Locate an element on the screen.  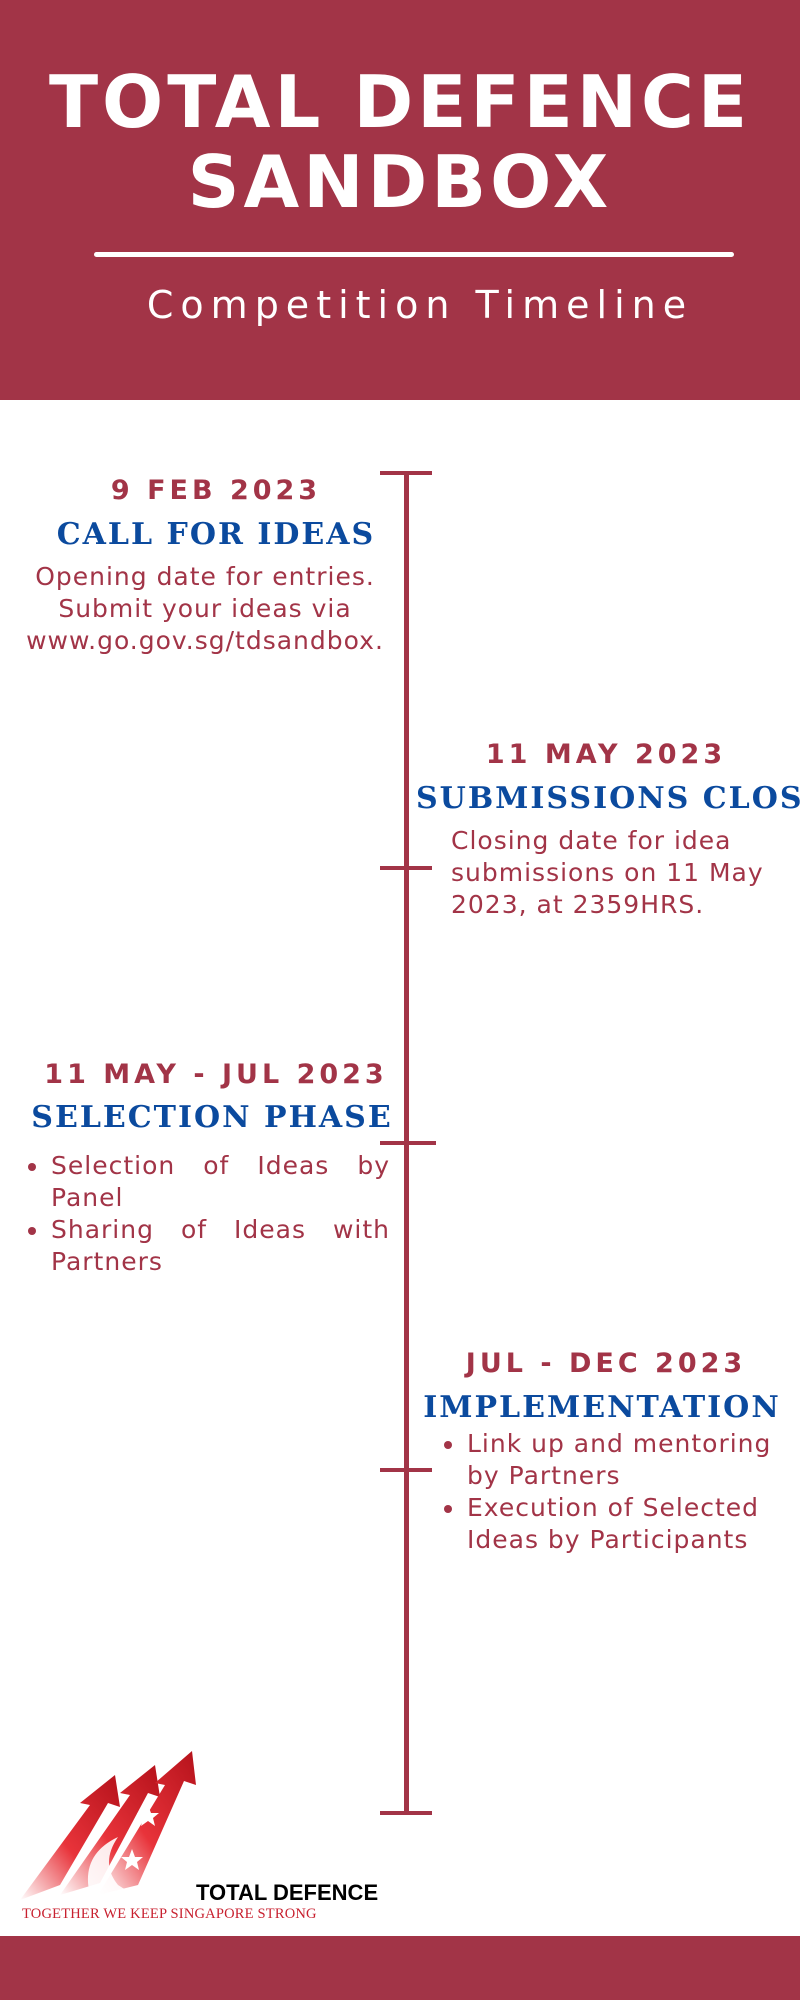
milestone-title: CALL FOR IDEAS is located at coordinates (216, 534).